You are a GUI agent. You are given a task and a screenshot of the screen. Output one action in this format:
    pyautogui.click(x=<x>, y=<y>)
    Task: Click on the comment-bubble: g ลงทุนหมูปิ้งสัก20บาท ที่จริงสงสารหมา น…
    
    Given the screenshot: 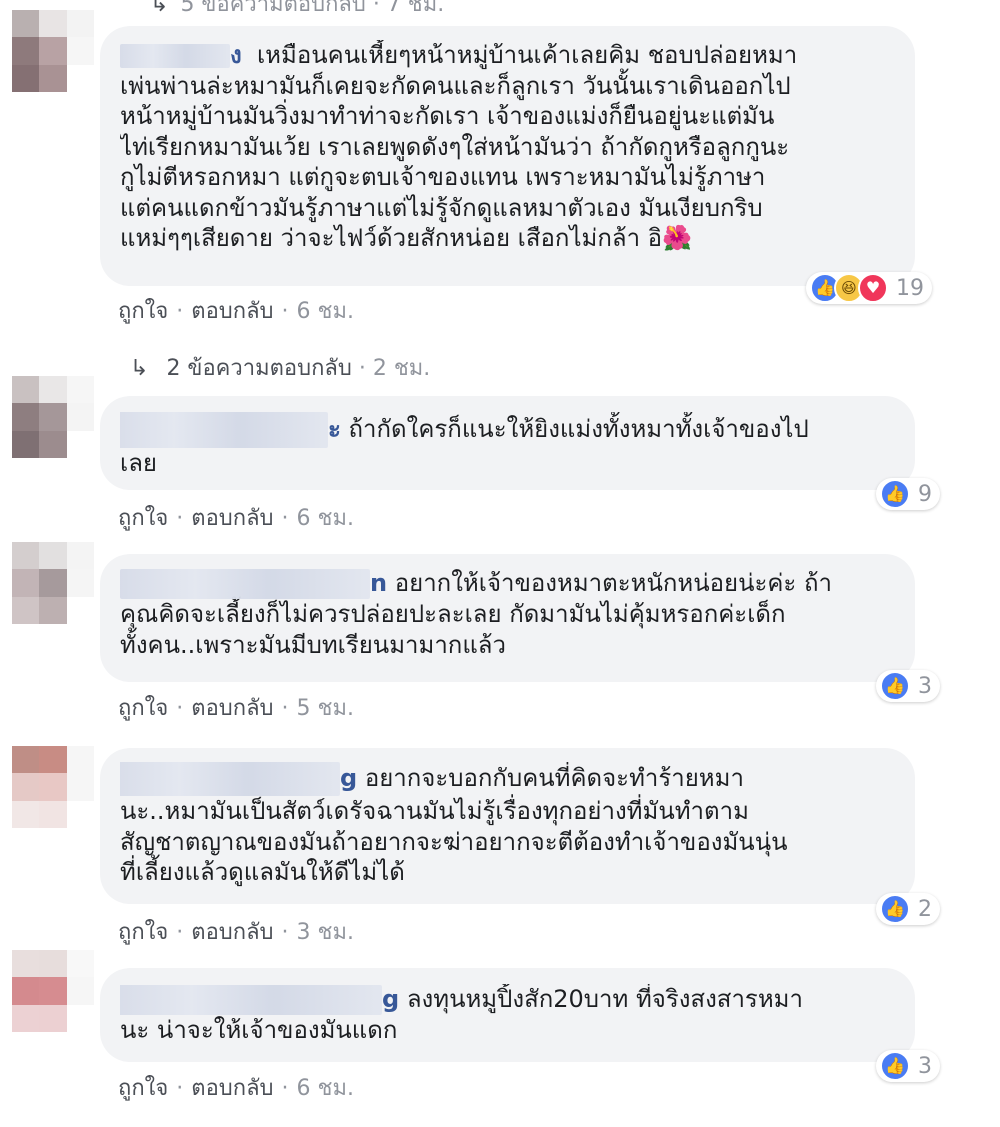 What is the action you would take?
    pyautogui.click(x=507, y=1015)
    